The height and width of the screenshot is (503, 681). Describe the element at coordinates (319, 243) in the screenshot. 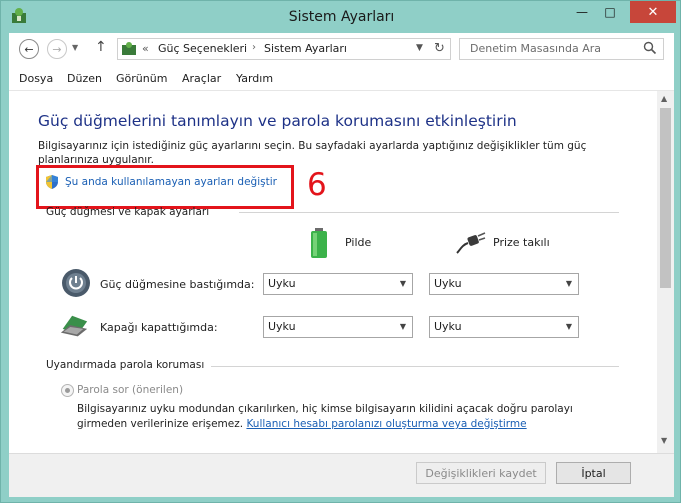

I see `battery-icon` at that location.